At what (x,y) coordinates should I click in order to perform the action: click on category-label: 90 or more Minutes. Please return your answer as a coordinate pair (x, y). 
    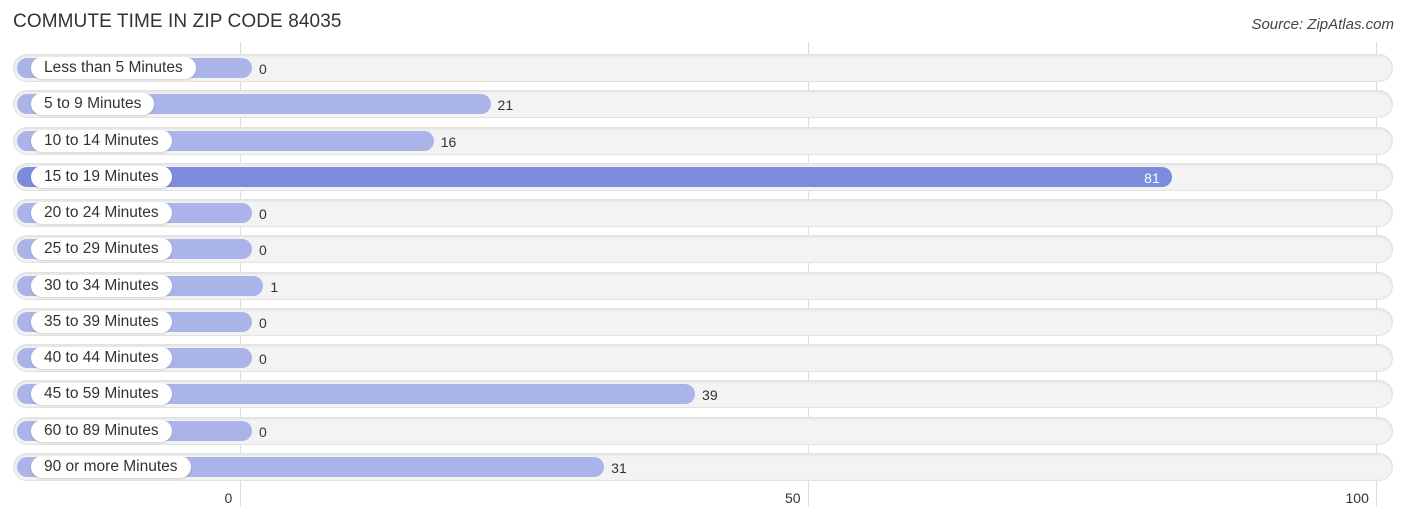
    Looking at the image, I should click on (111, 466).